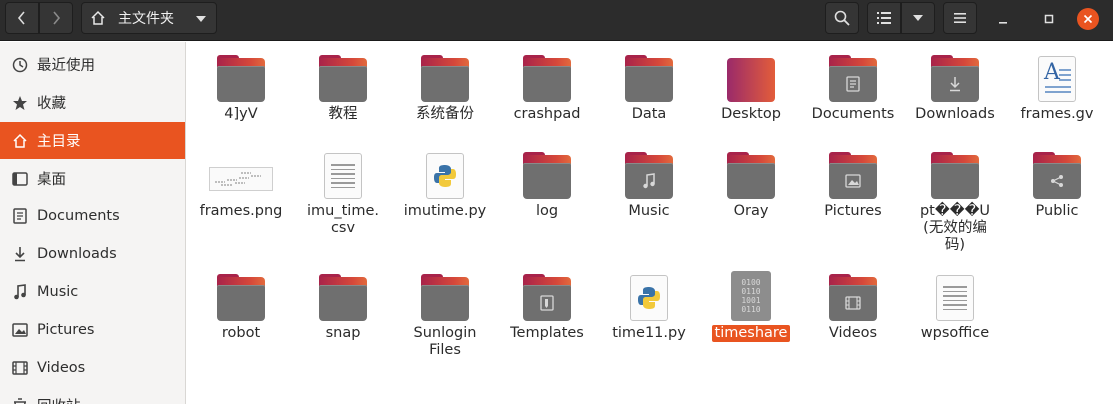 The height and width of the screenshot is (404, 1113). What do you see at coordinates (842, 18) in the screenshot?
I see `search-button` at bounding box center [842, 18].